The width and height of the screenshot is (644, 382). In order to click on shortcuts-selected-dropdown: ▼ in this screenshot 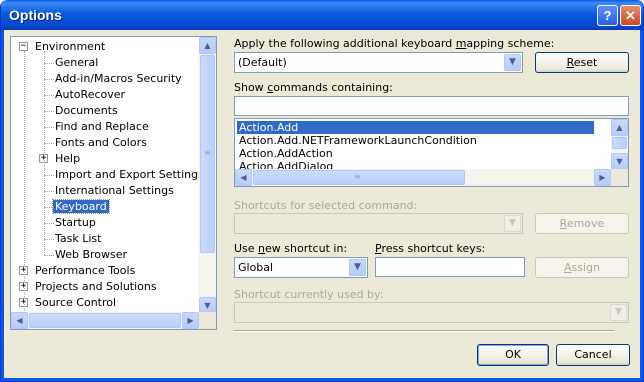, I will do `click(378, 223)`.